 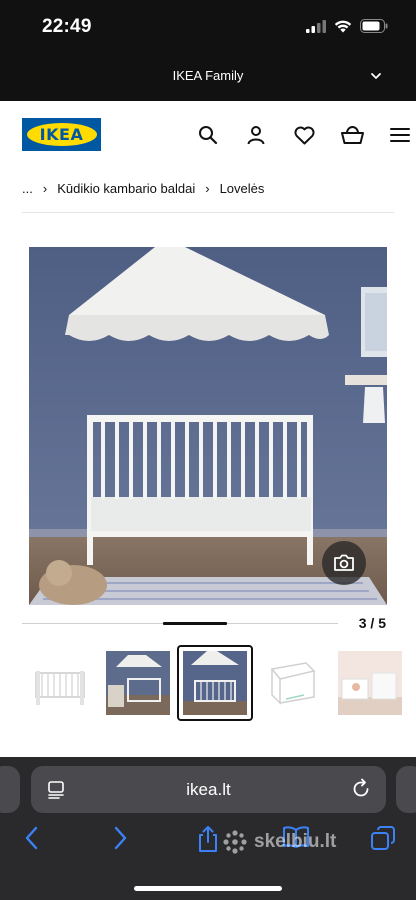 What do you see at coordinates (208, 839) in the screenshot?
I see `share-icon` at bounding box center [208, 839].